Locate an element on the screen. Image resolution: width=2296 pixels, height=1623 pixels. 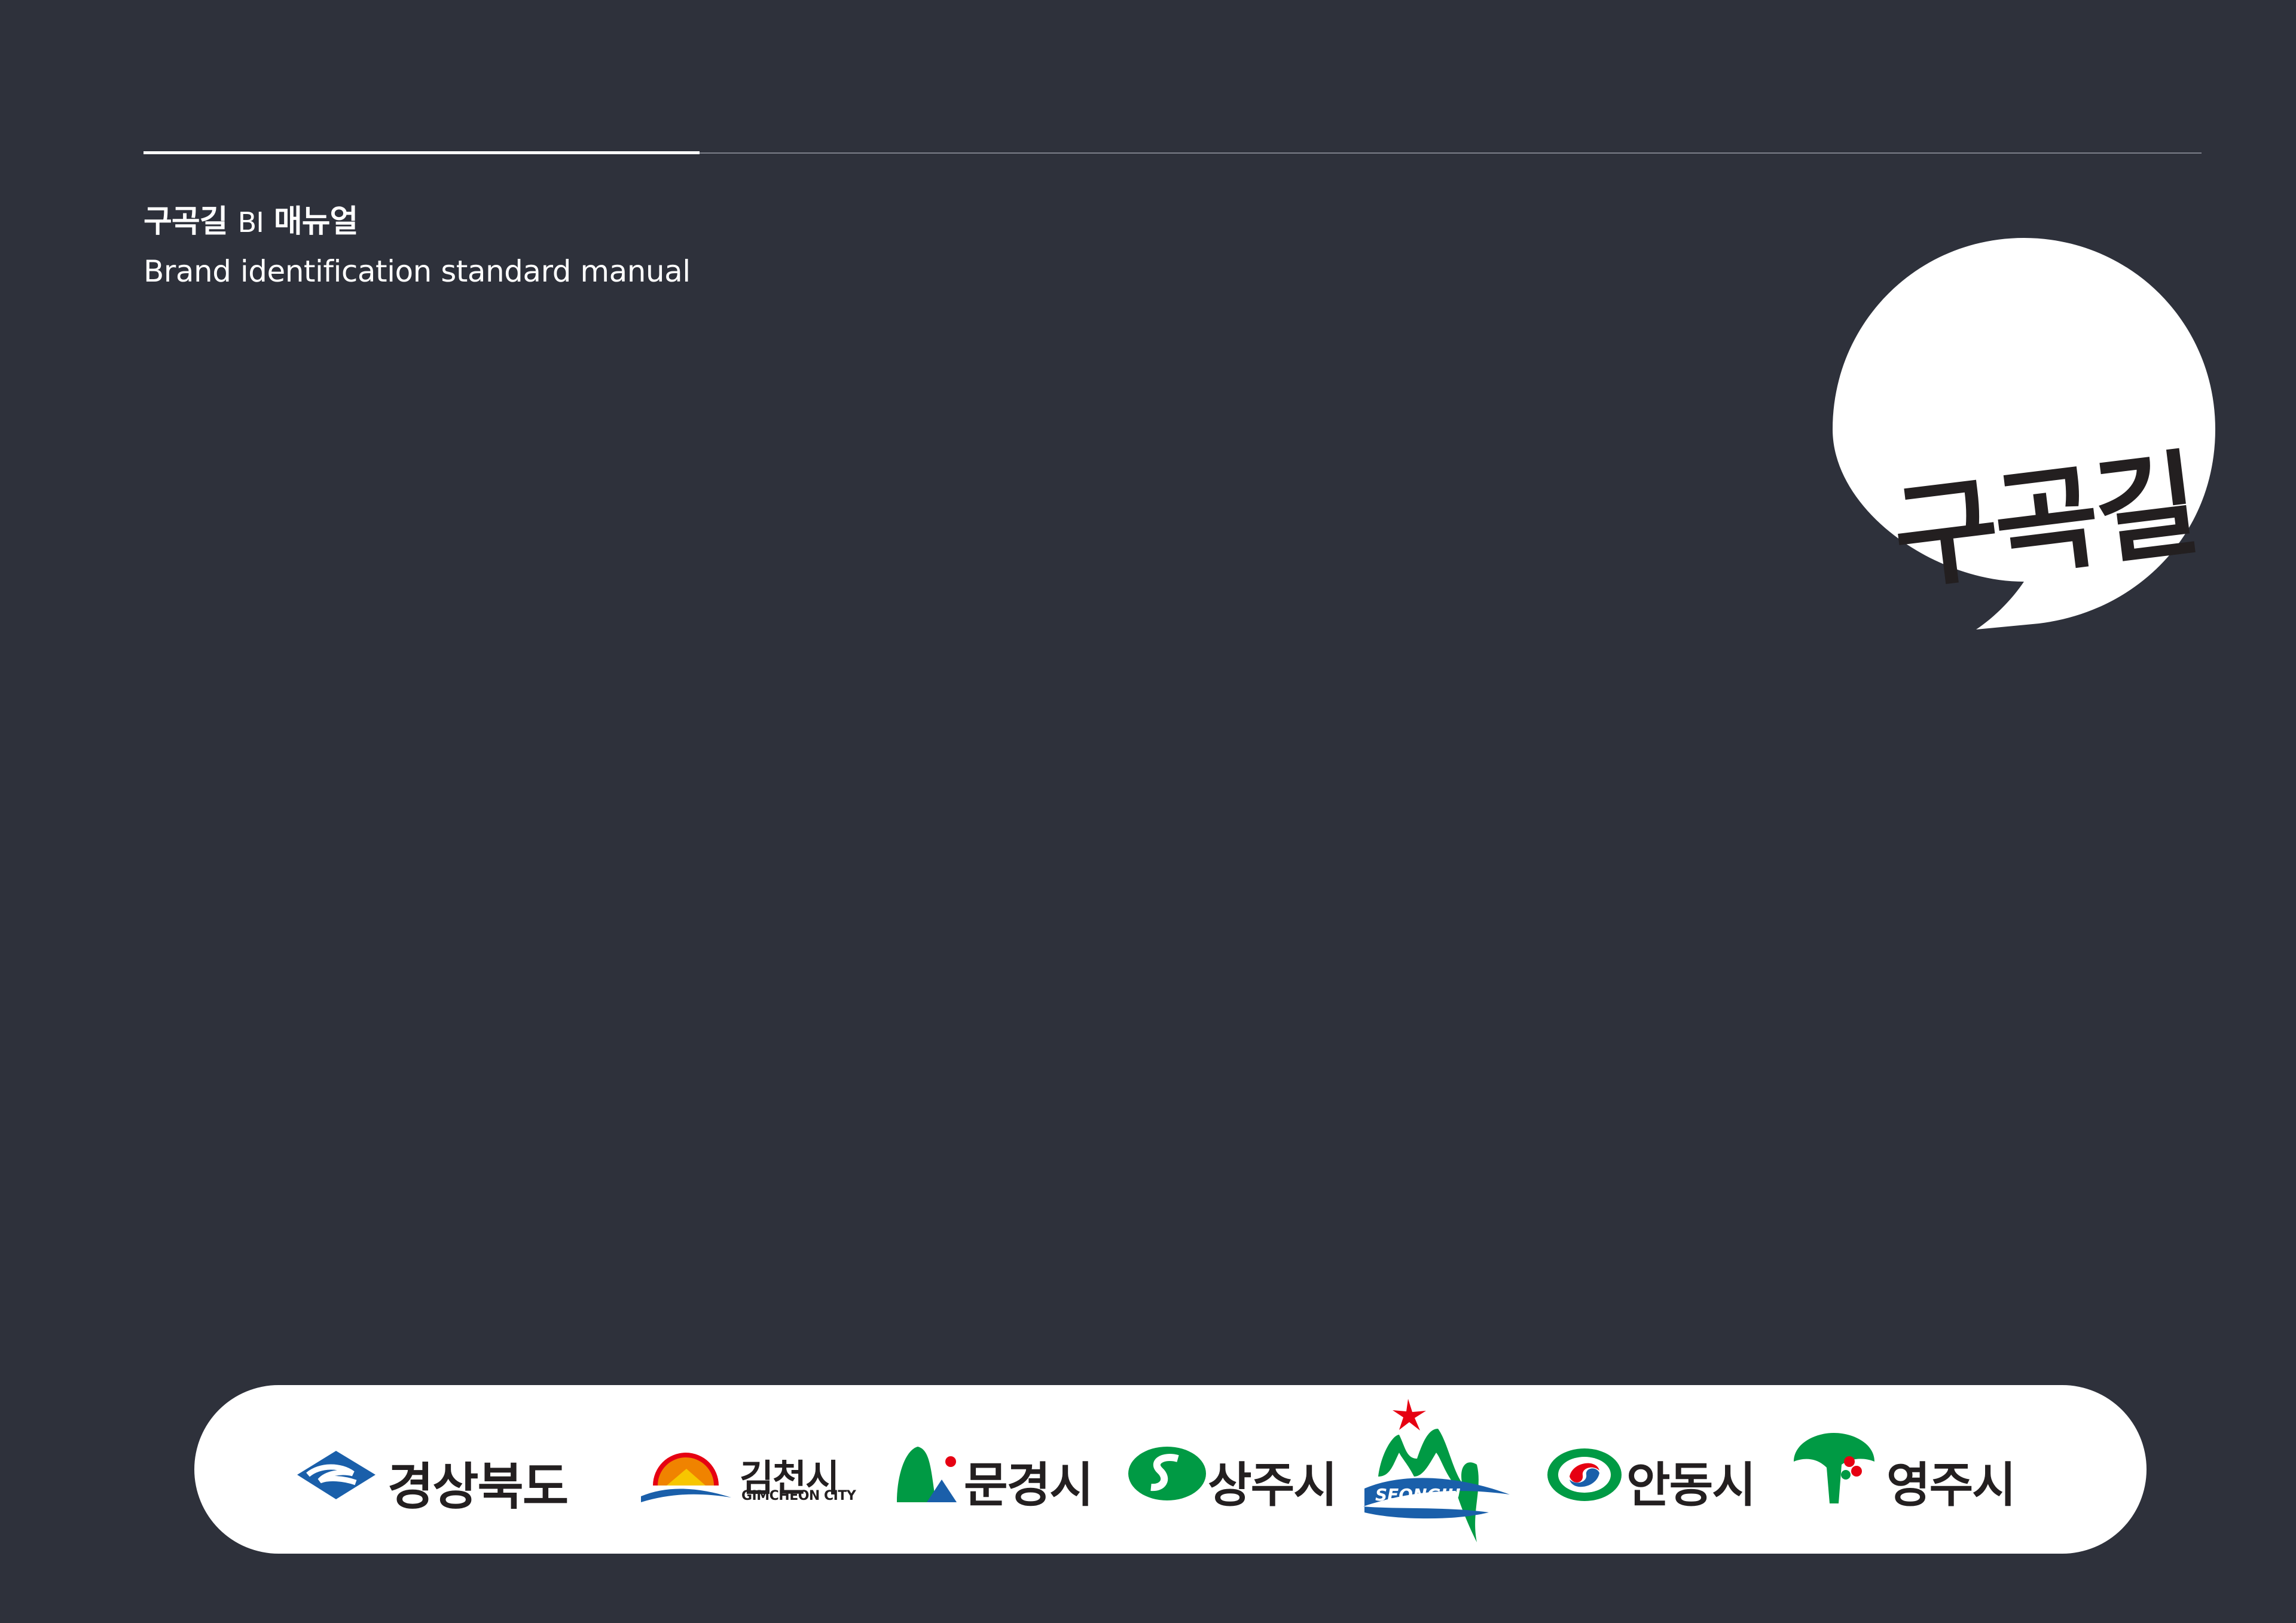
manual-title: 구곡길 BI 매뉴얼 is located at coordinates (251, 222).